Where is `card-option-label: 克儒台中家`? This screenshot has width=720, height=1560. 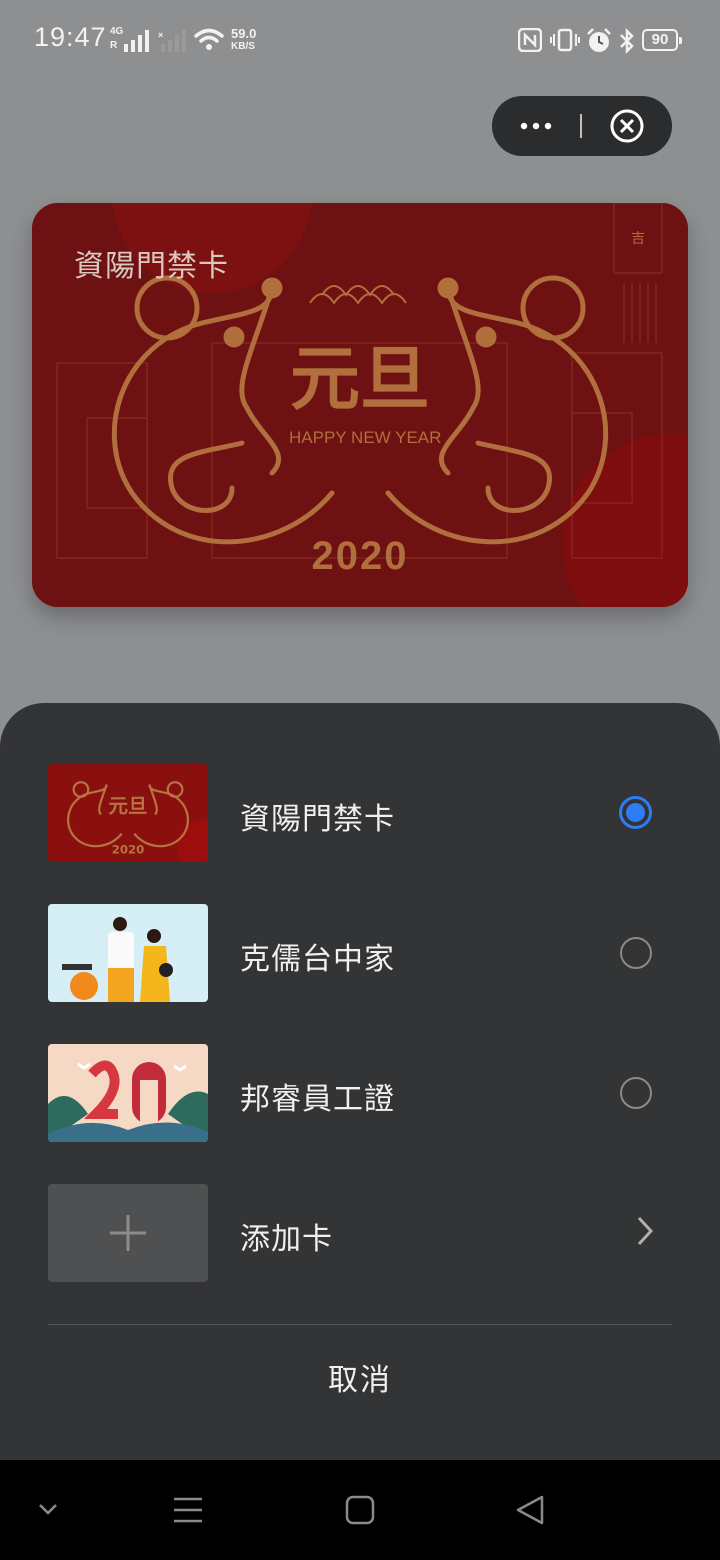
card-option-label: 克儒台中家 is located at coordinates (317, 959).